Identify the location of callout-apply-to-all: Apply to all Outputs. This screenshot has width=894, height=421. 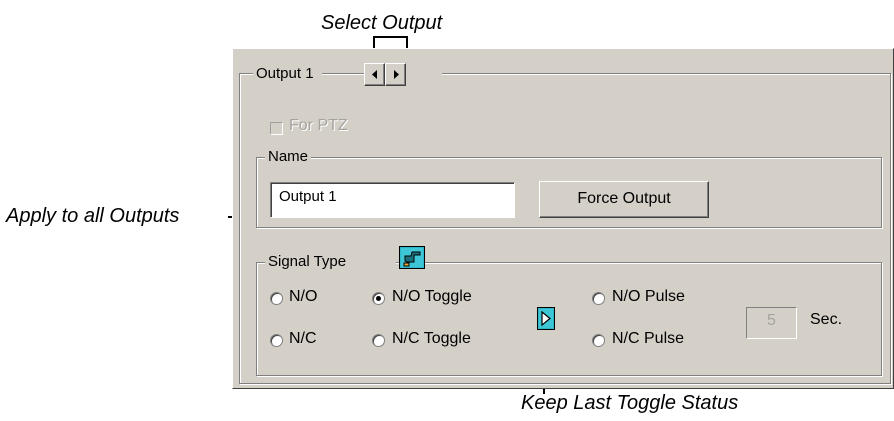
(93, 216).